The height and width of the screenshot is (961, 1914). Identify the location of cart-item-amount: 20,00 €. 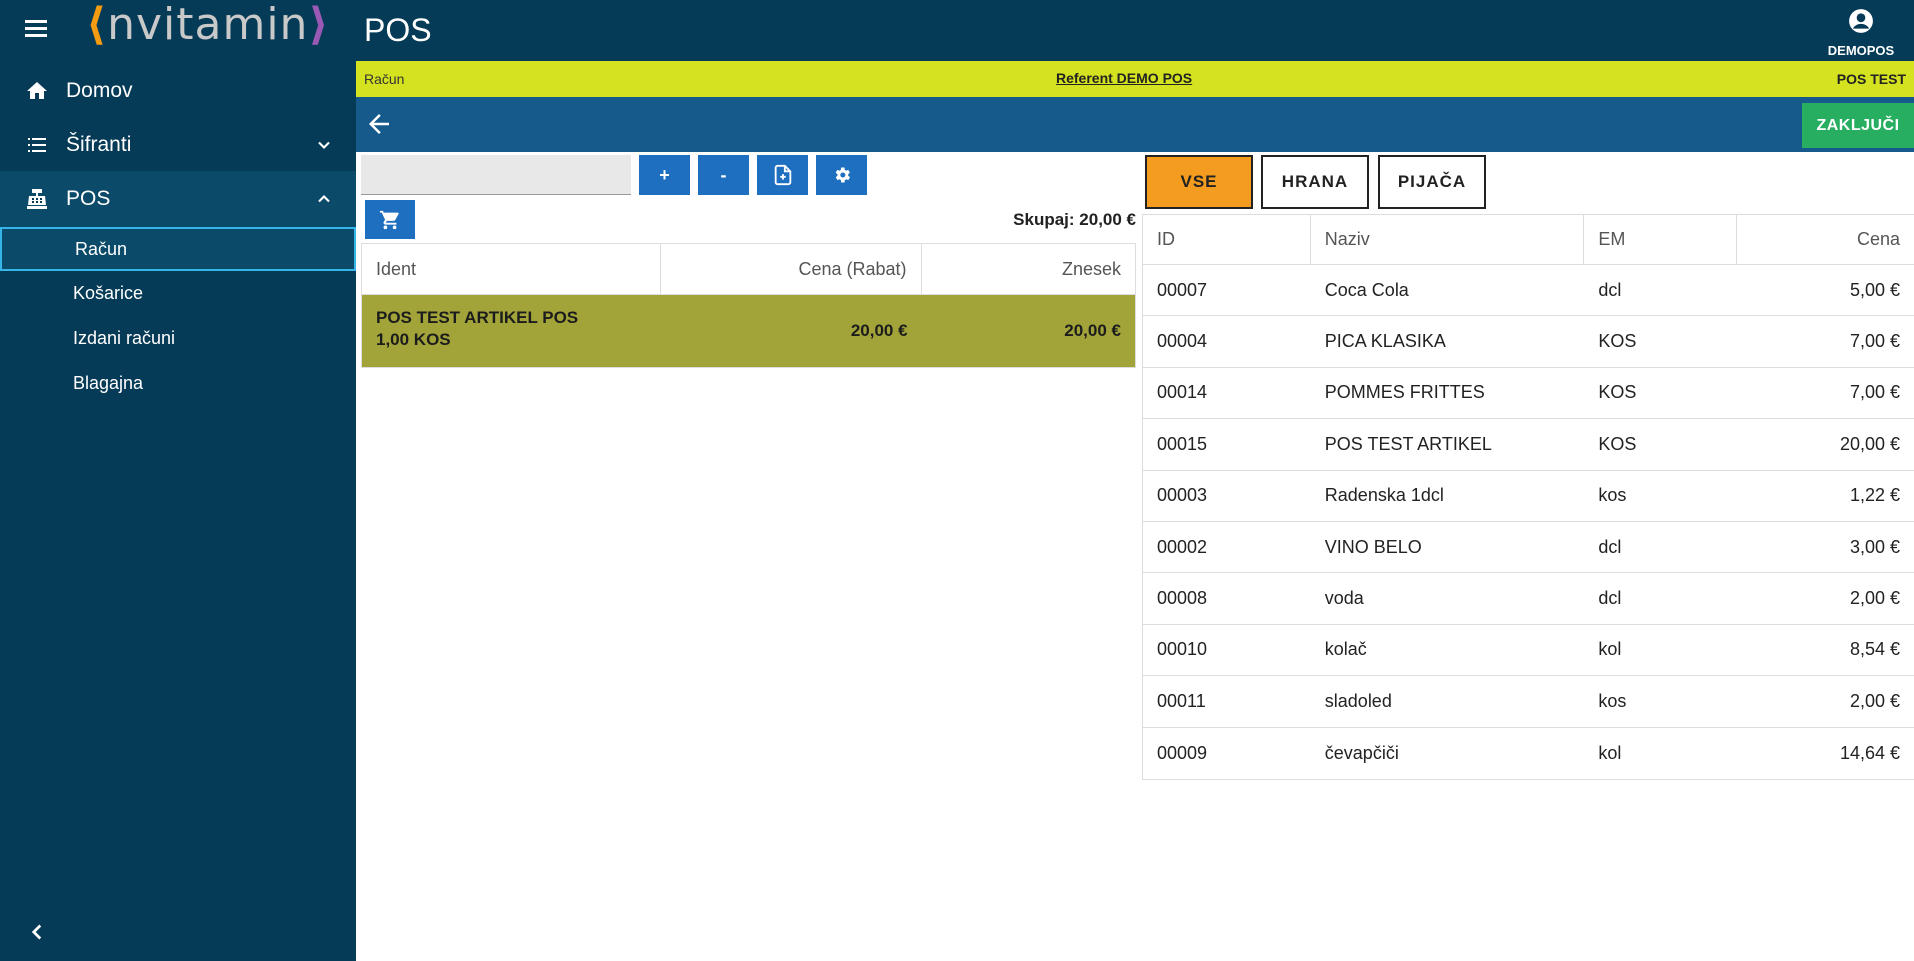
(1092, 330).